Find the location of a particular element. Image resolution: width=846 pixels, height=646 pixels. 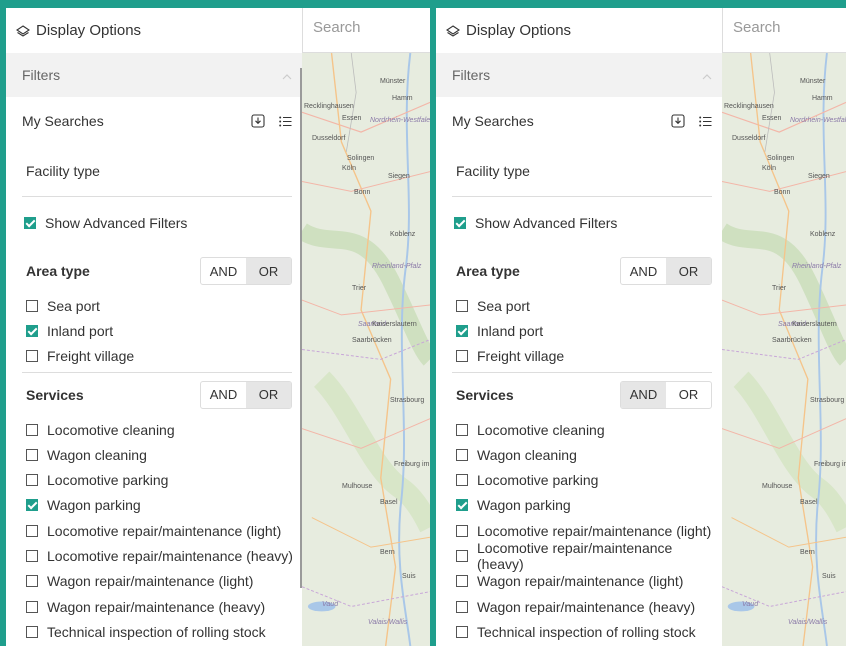

facility-type-label: Facility type is located at coordinates (63, 170).